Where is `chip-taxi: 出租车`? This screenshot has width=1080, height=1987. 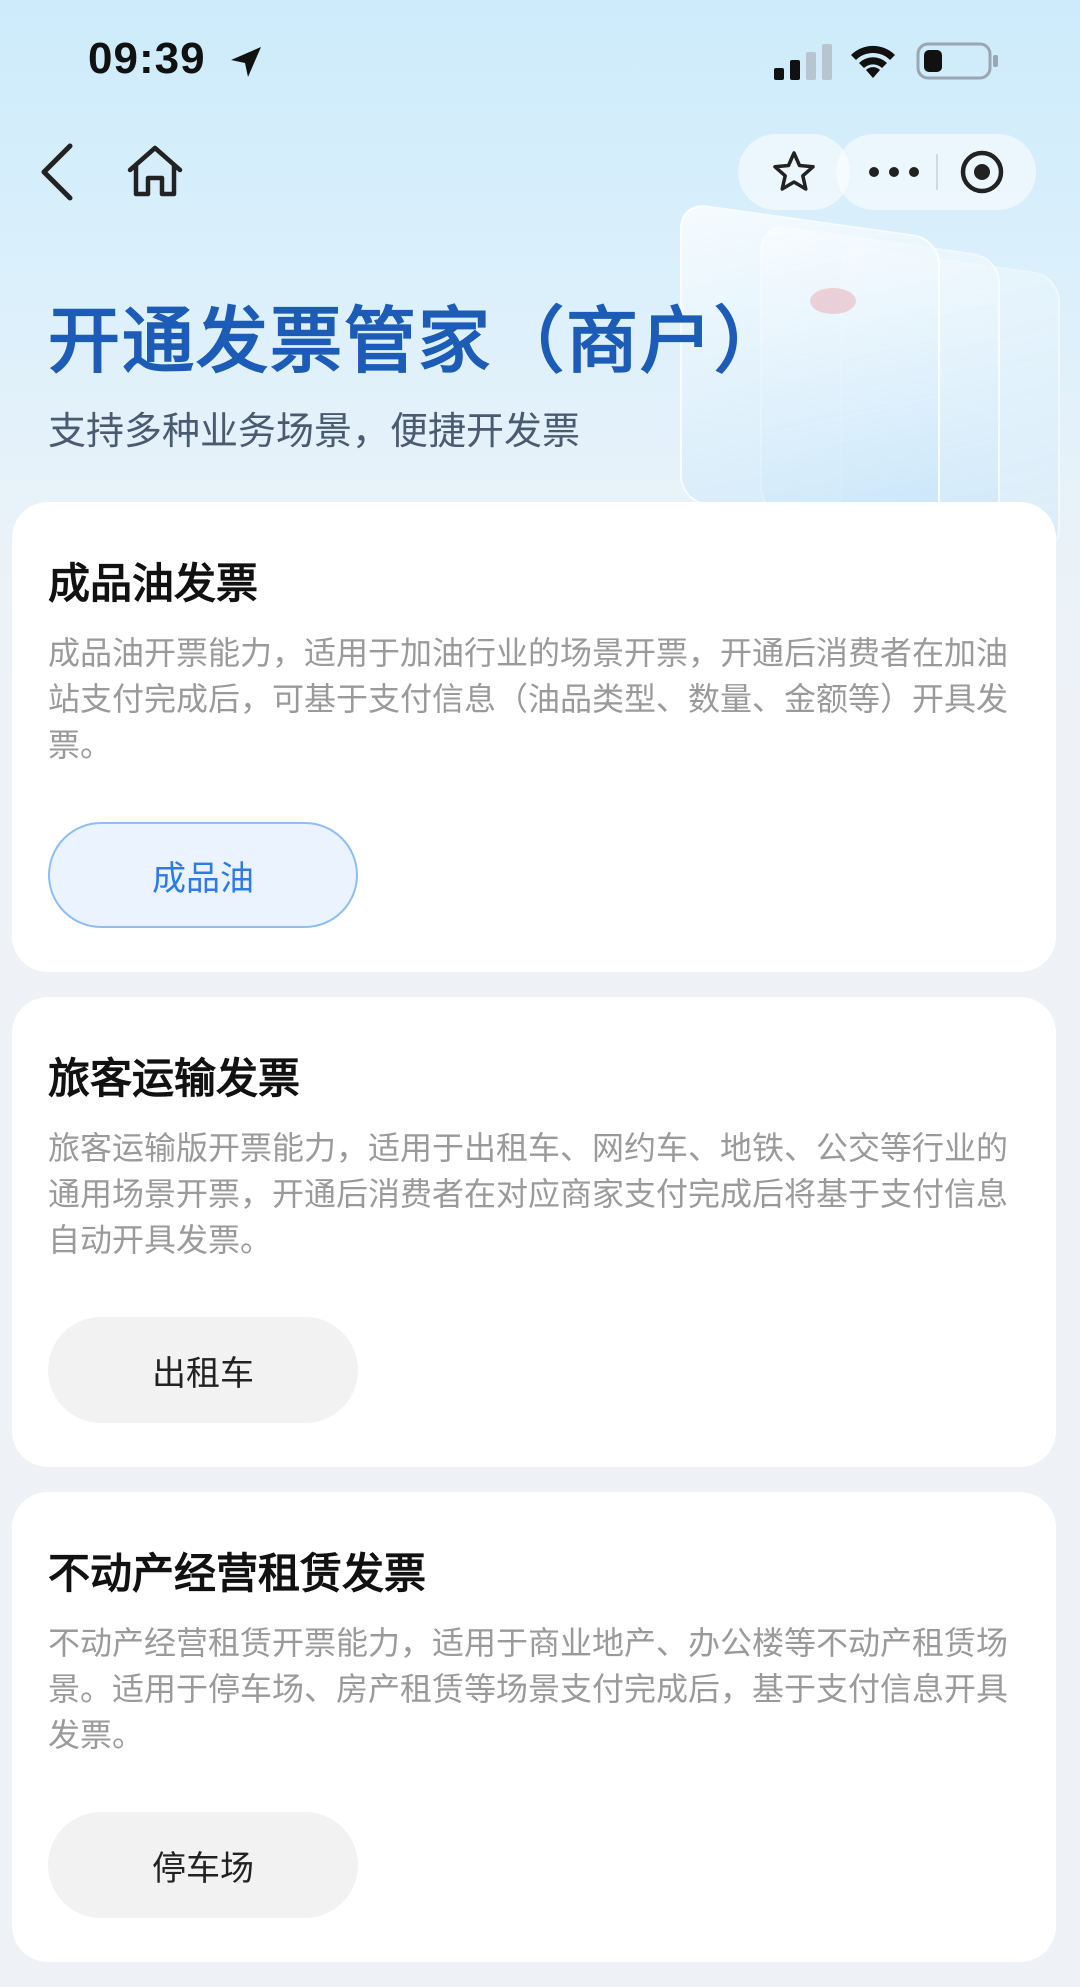
chip-taxi: 出租车 is located at coordinates (203, 1370).